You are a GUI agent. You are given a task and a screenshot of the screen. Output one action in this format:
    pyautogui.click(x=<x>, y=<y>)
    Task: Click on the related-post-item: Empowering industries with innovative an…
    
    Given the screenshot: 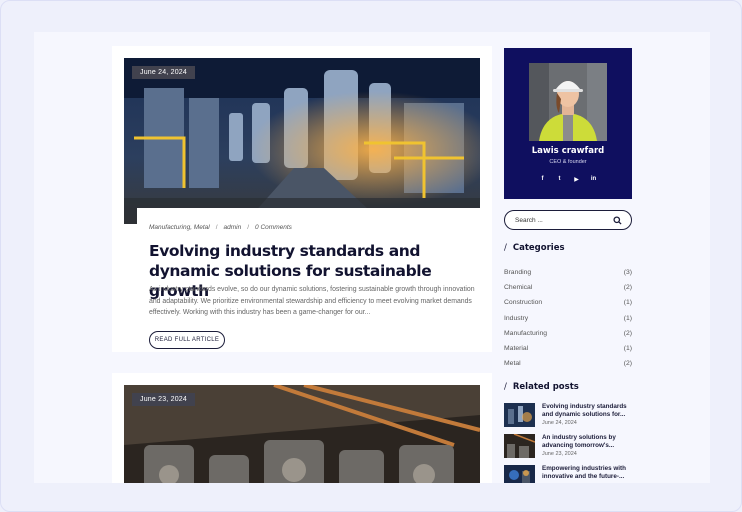 What is the action you would take?
    pyautogui.click(x=569, y=474)
    